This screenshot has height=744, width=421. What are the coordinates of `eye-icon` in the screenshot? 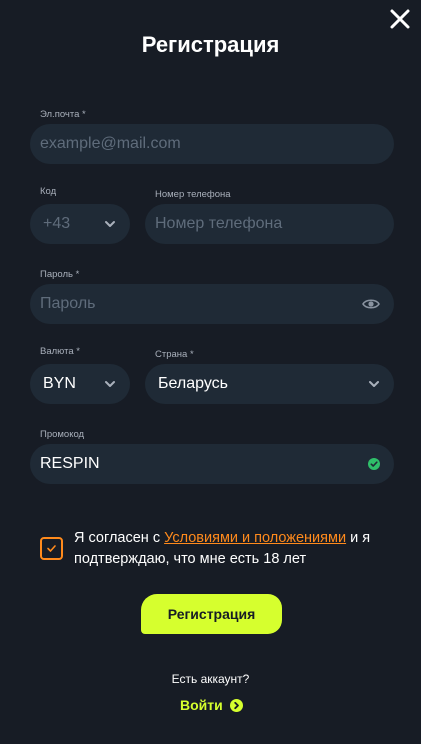 It's located at (371, 304).